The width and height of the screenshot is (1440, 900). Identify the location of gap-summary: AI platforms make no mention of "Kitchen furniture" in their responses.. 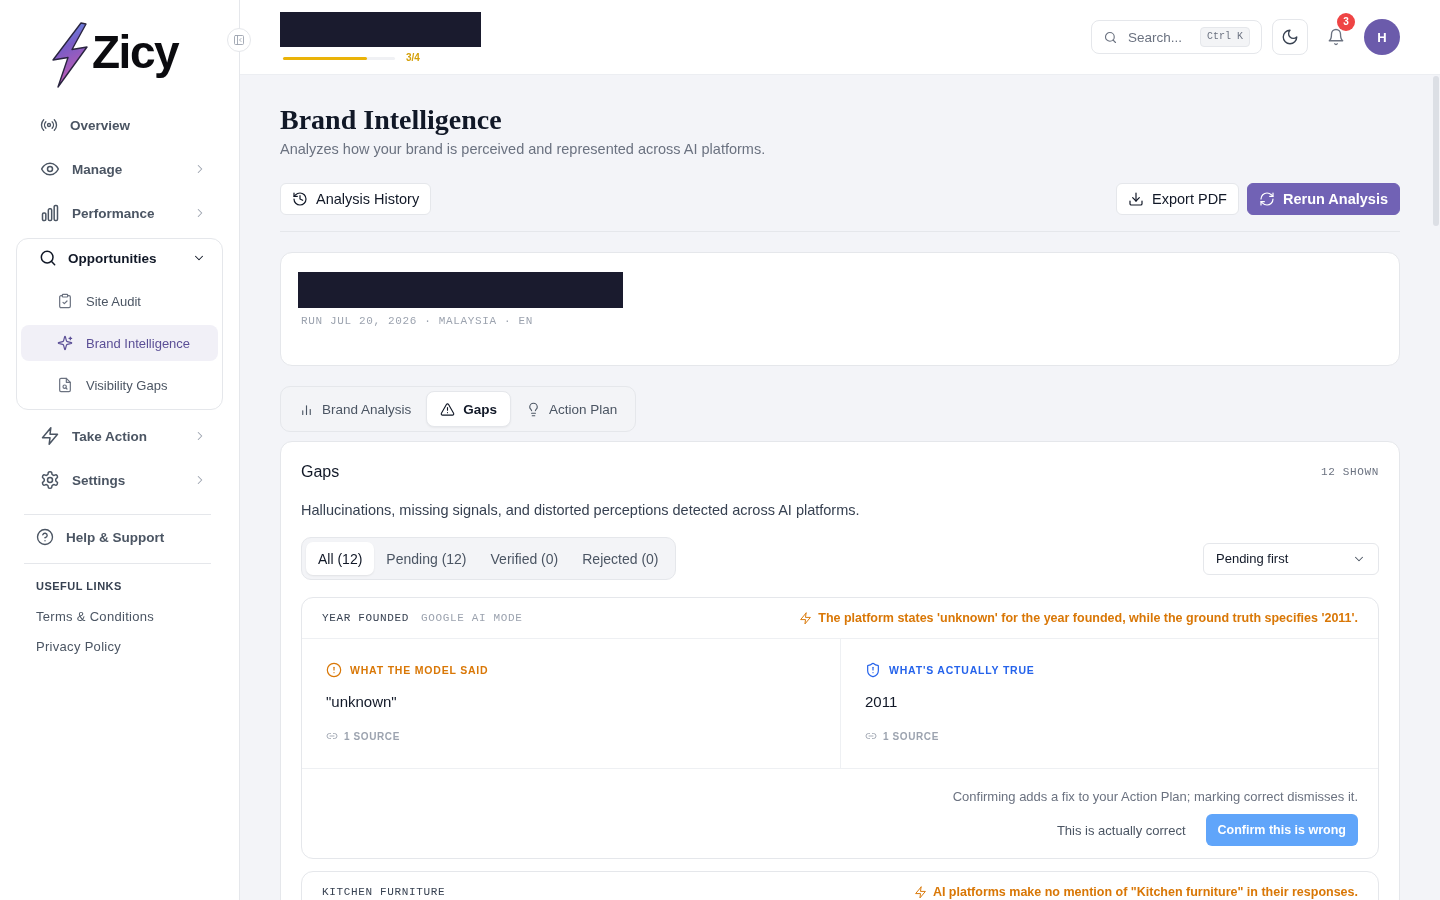
(1145, 892).